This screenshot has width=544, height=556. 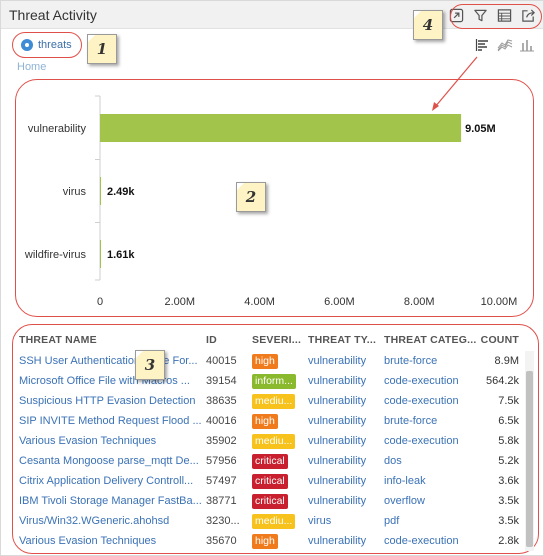 What do you see at coordinates (281, 128) in the screenshot?
I see `bar-vulnerability` at bounding box center [281, 128].